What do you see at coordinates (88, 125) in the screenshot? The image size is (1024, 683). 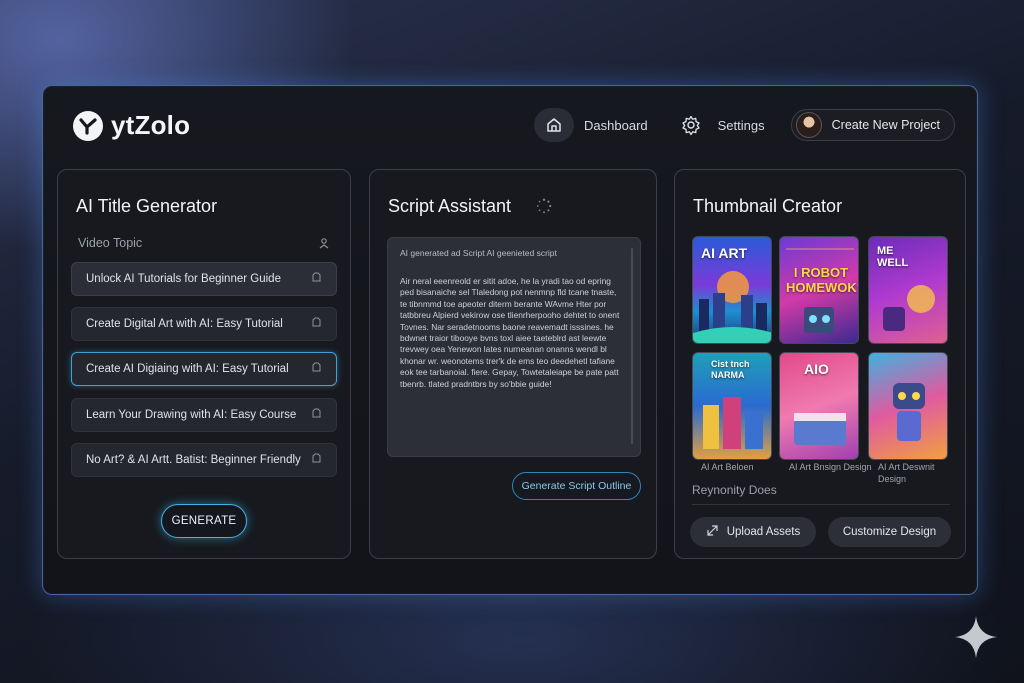 I see `logo-icon` at bounding box center [88, 125].